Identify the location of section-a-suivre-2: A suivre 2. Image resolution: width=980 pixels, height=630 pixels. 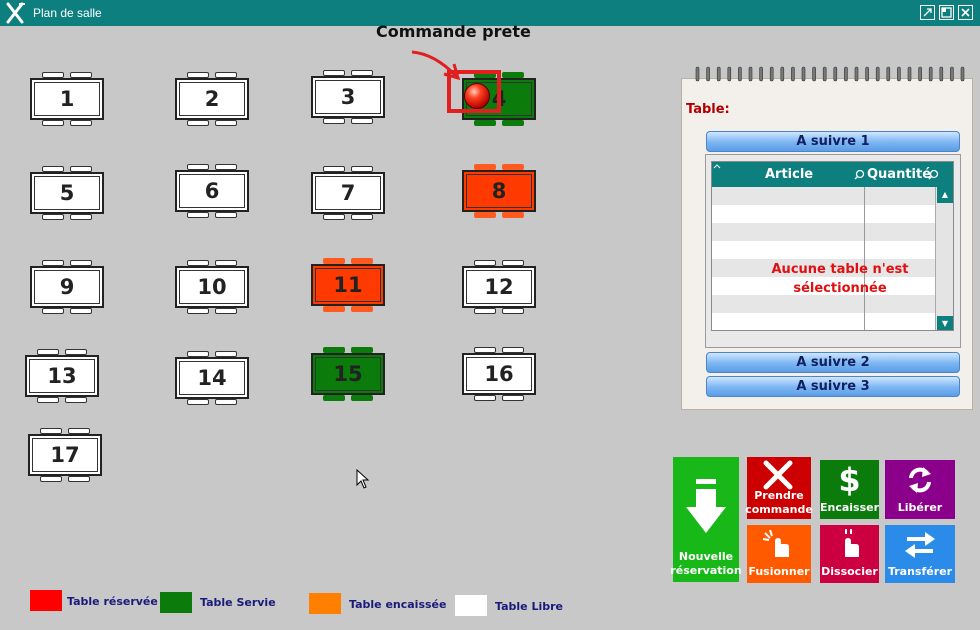
(833, 362).